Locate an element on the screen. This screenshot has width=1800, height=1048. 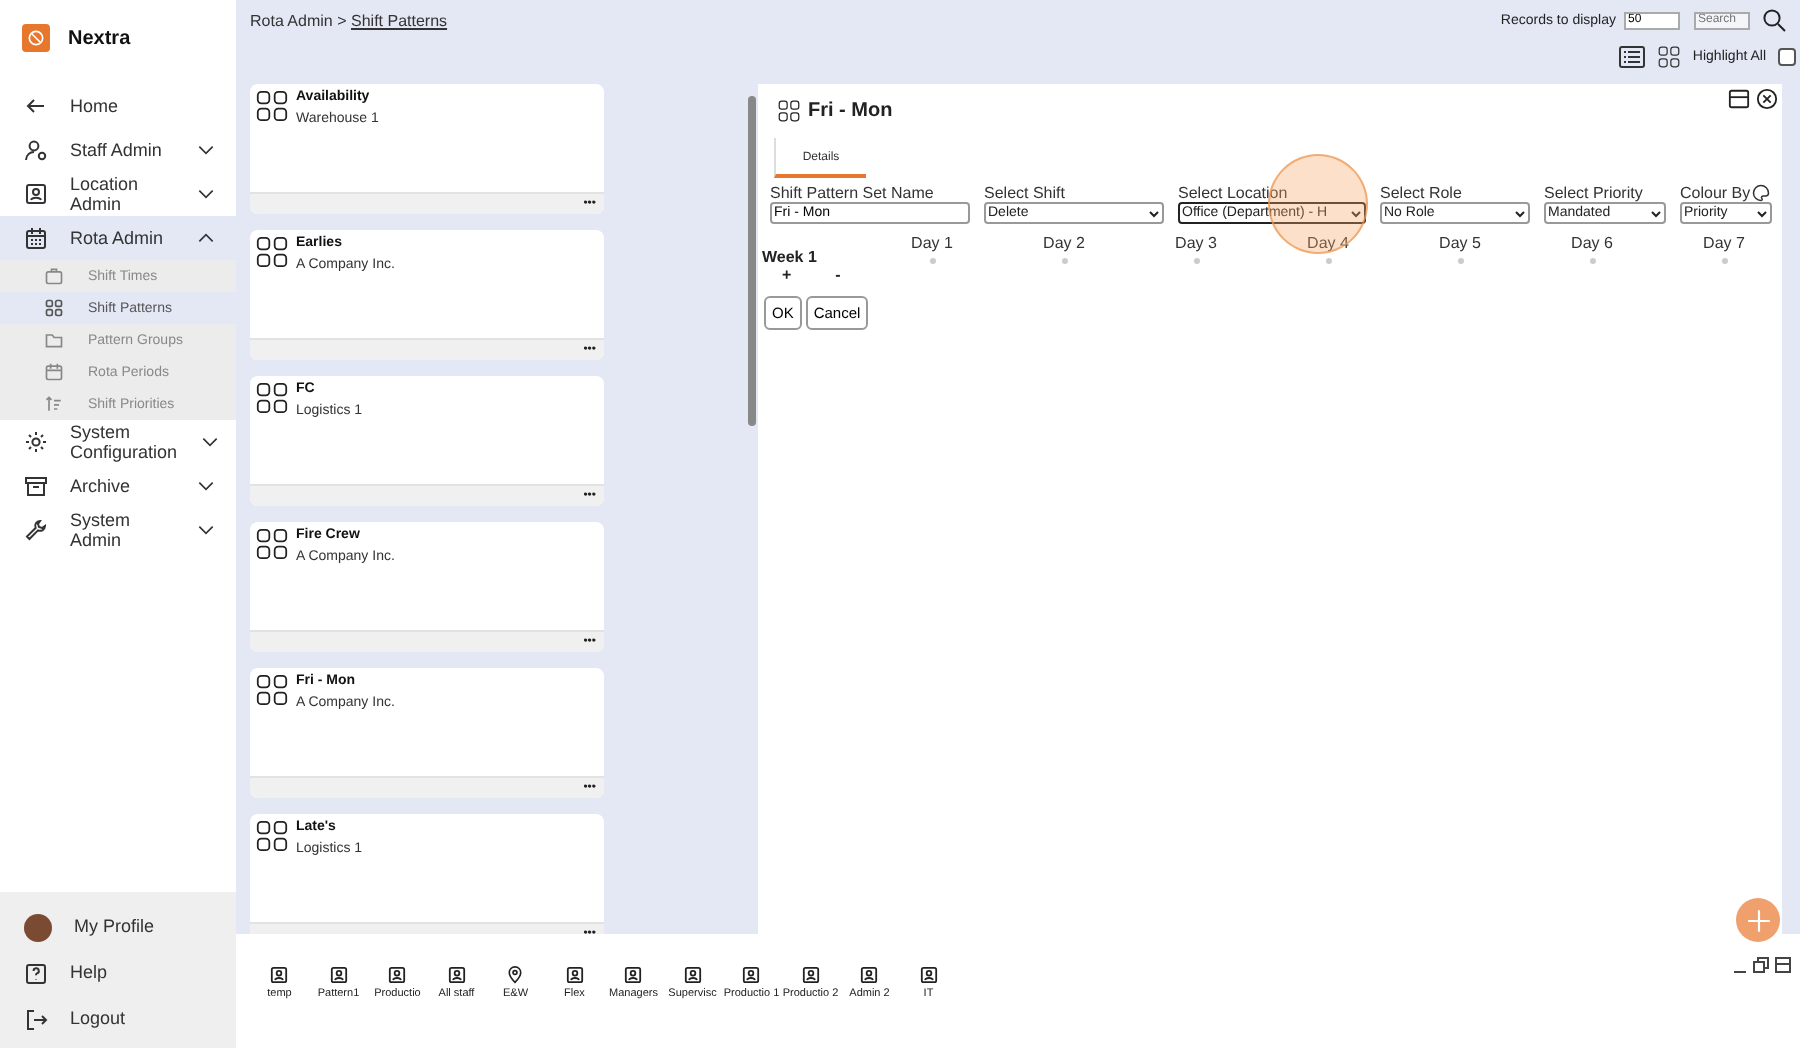
sidebar-item: My Profile is located at coordinates (118, 927).